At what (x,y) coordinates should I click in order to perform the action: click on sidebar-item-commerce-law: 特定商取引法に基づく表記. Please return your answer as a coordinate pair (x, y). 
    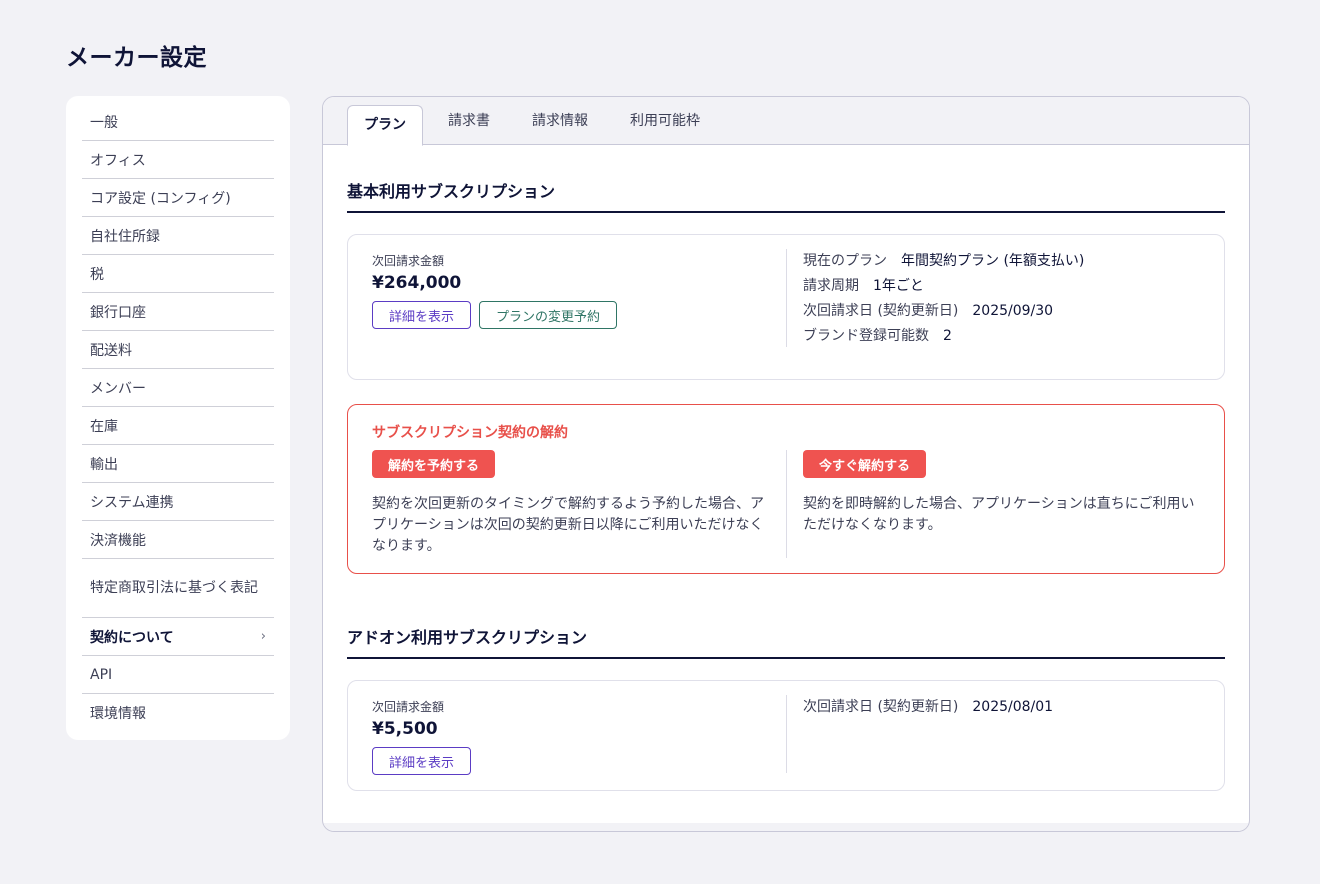
    Looking at the image, I should click on (178, 588).